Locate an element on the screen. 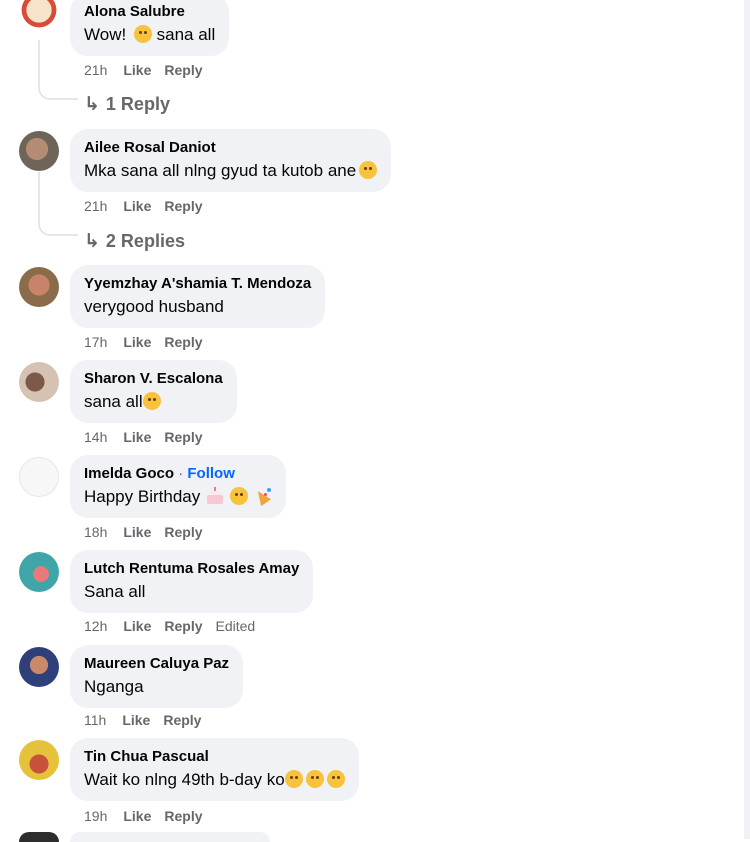 This screenshot has height=842, width=750. comment-time: 17h is located at coordinates (95, 342).